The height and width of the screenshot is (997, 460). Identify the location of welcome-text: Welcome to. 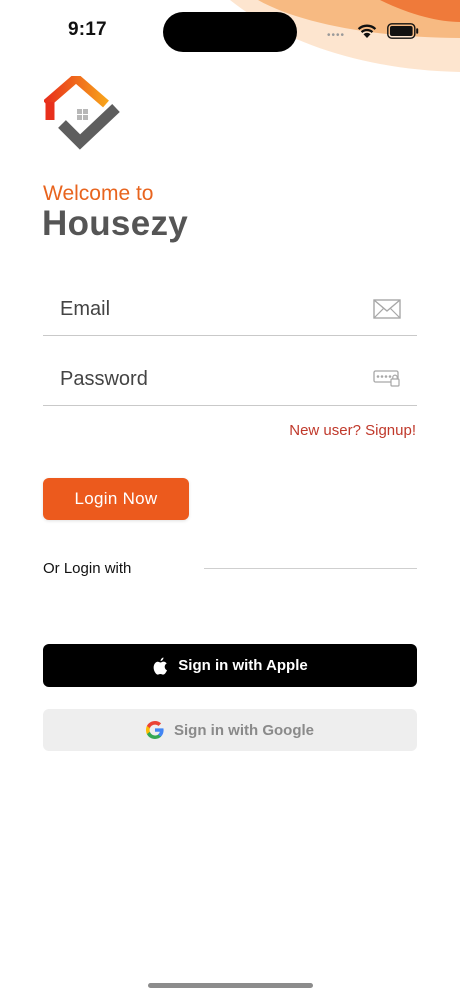
(98, 193).